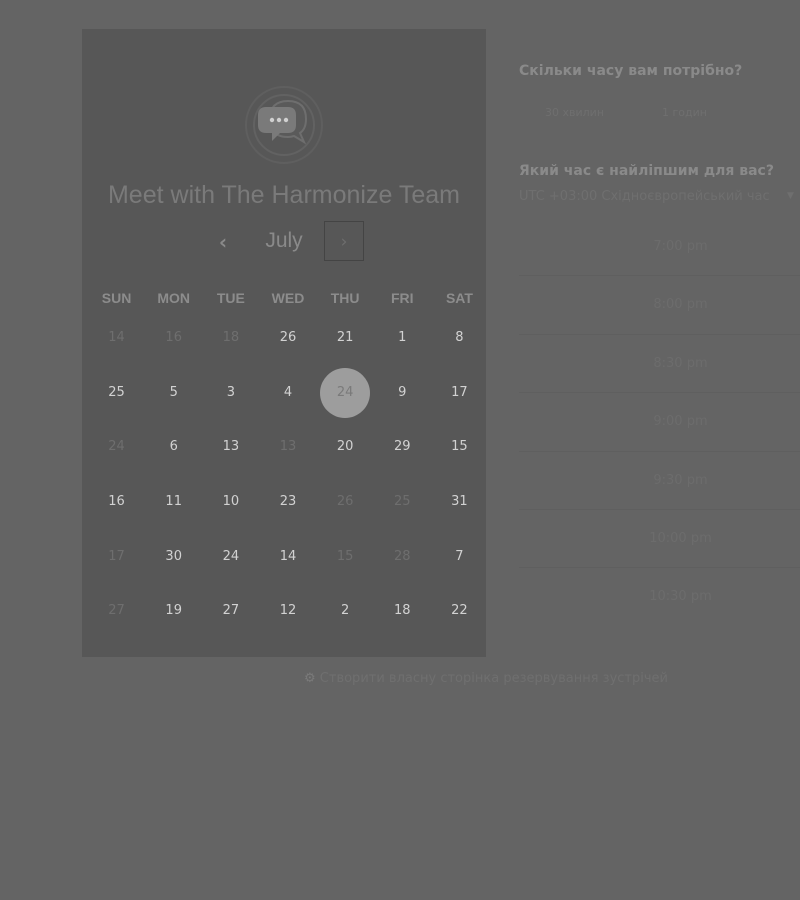  I want to click on calendar-cell: 4, so click(287, 393).